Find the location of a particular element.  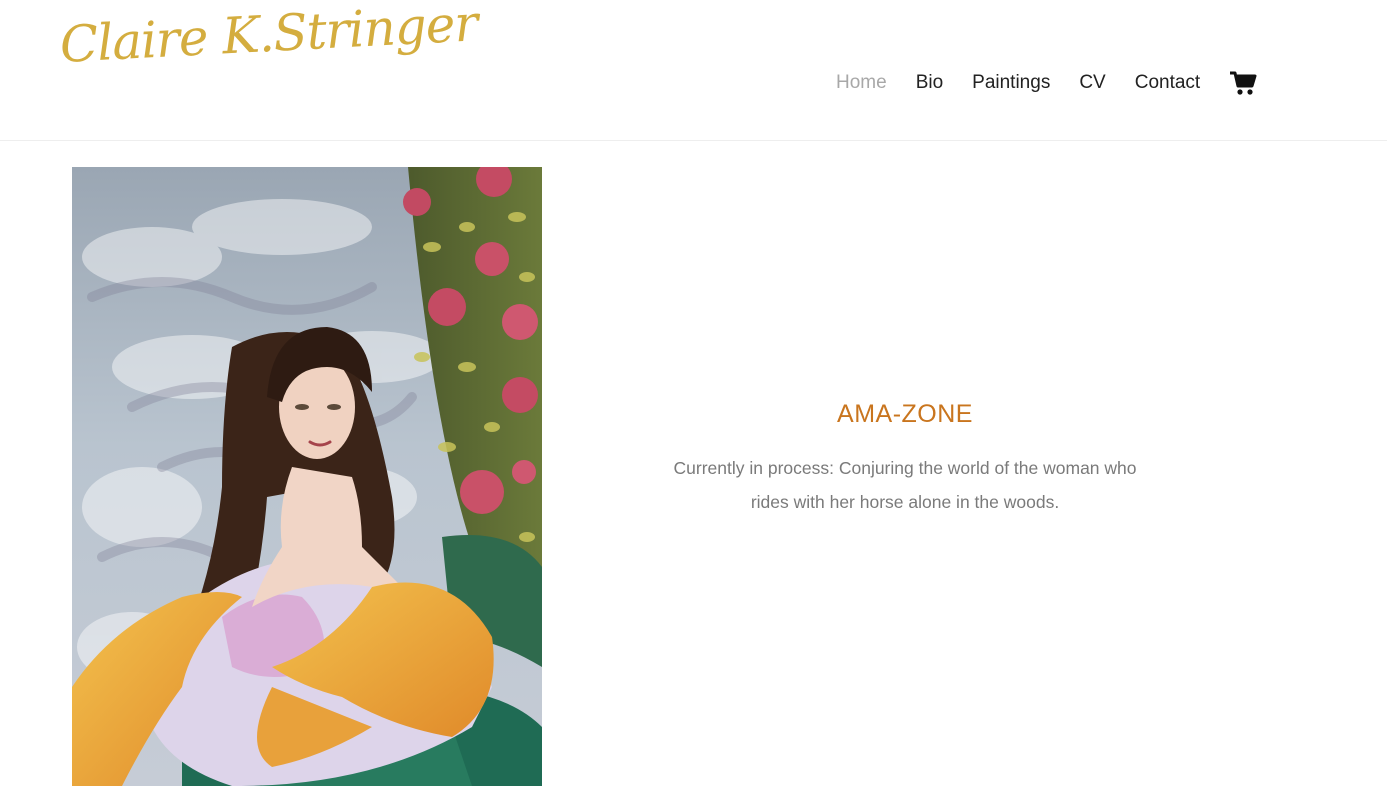

shopping-cart-icon is located at coordinates (1243, 83).